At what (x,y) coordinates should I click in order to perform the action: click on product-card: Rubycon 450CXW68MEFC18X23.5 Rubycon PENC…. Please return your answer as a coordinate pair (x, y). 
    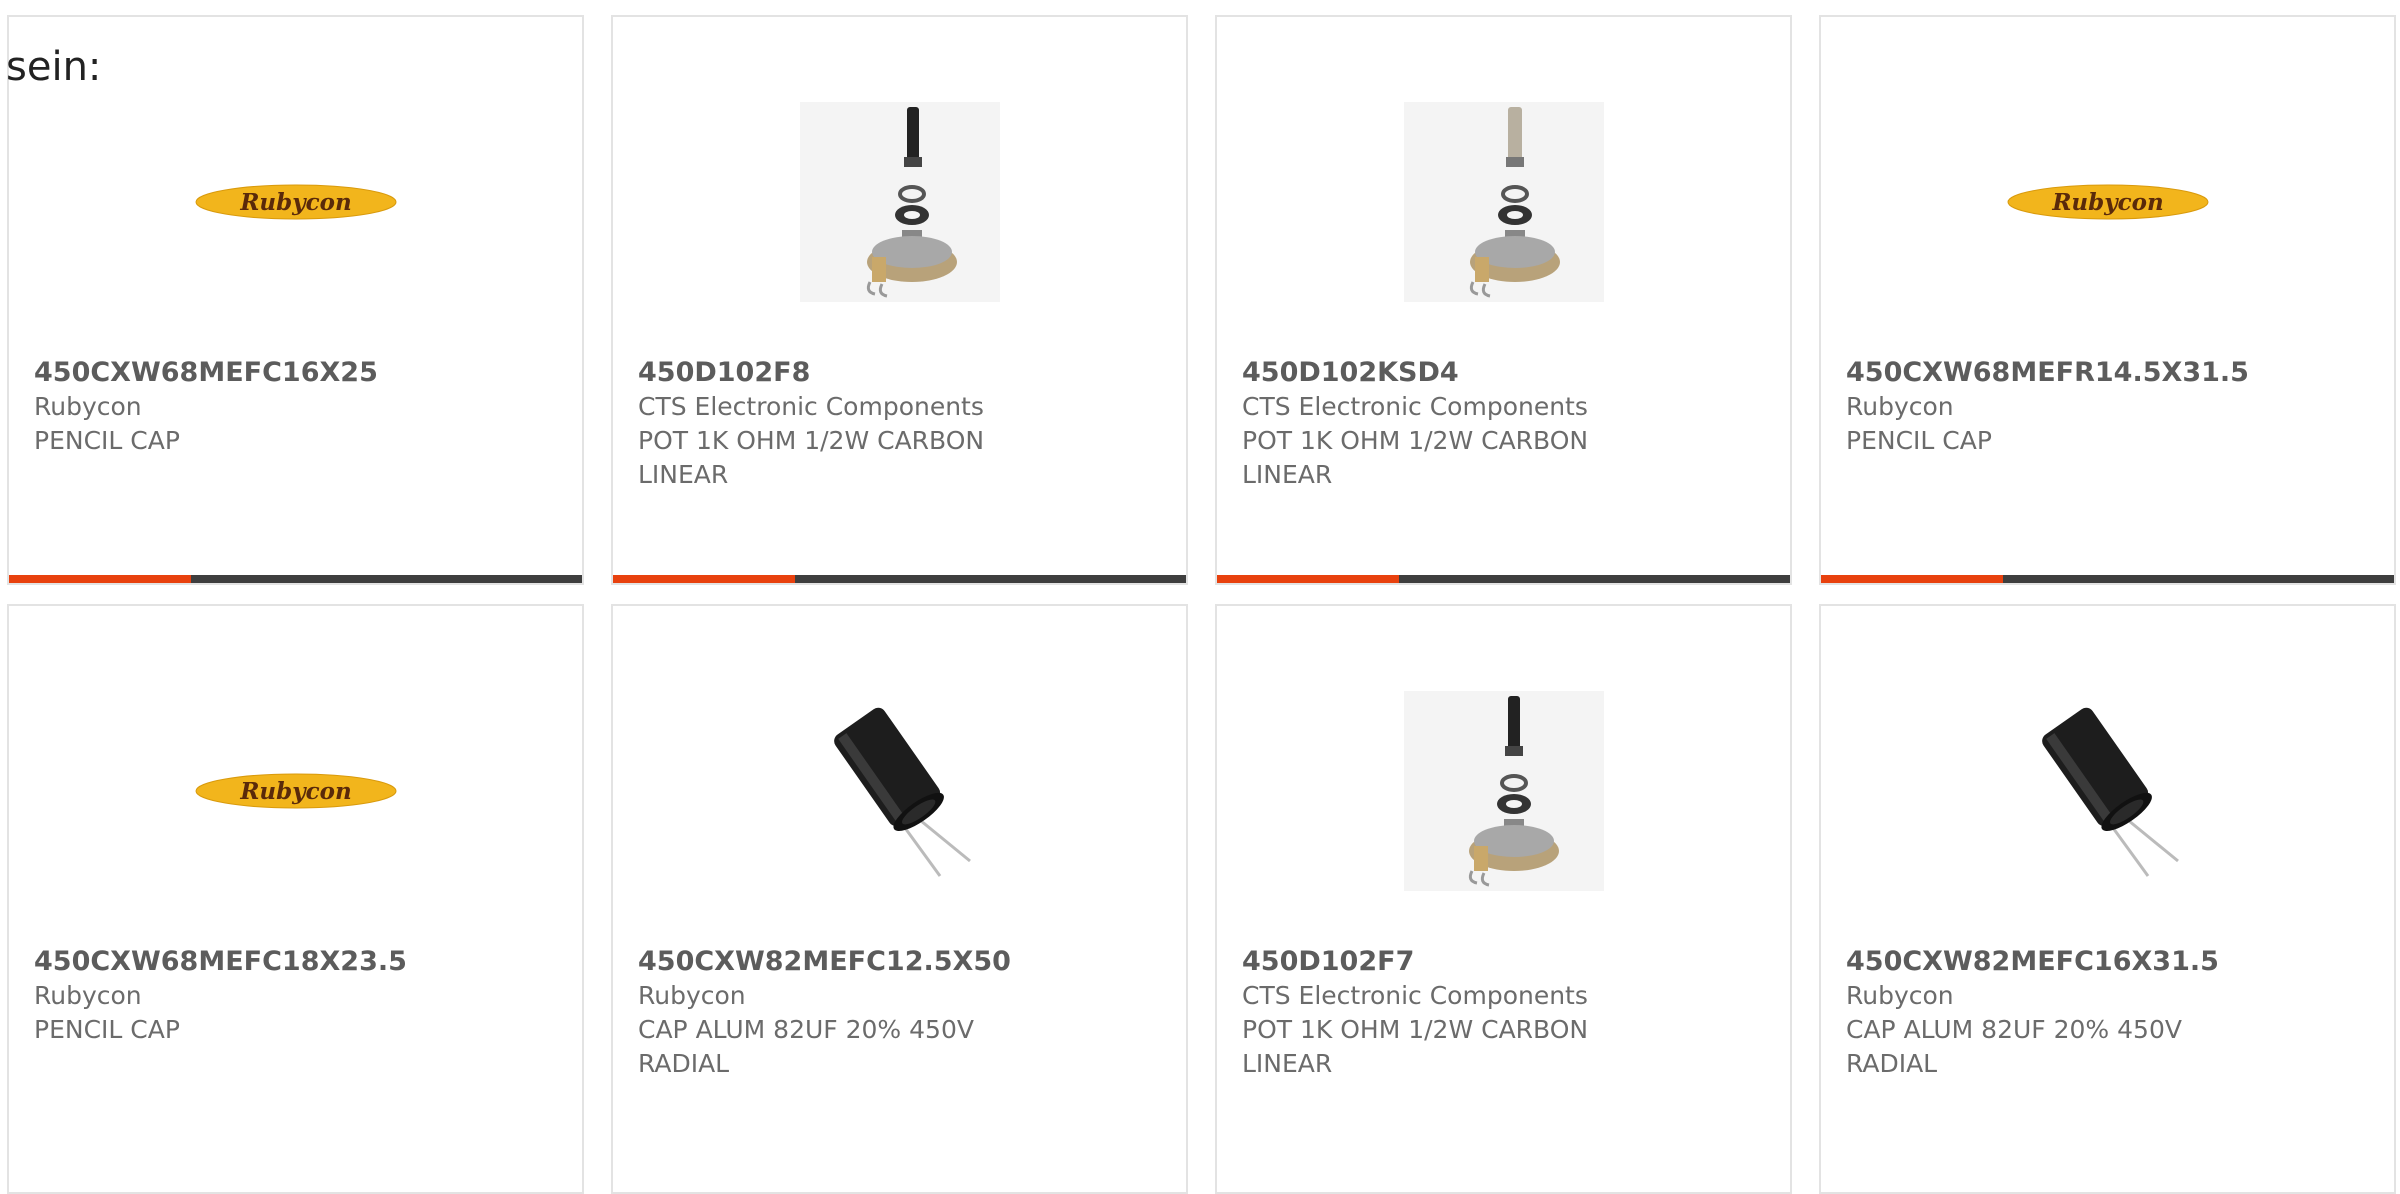
    Looking at the image, I should click on (295, 899).